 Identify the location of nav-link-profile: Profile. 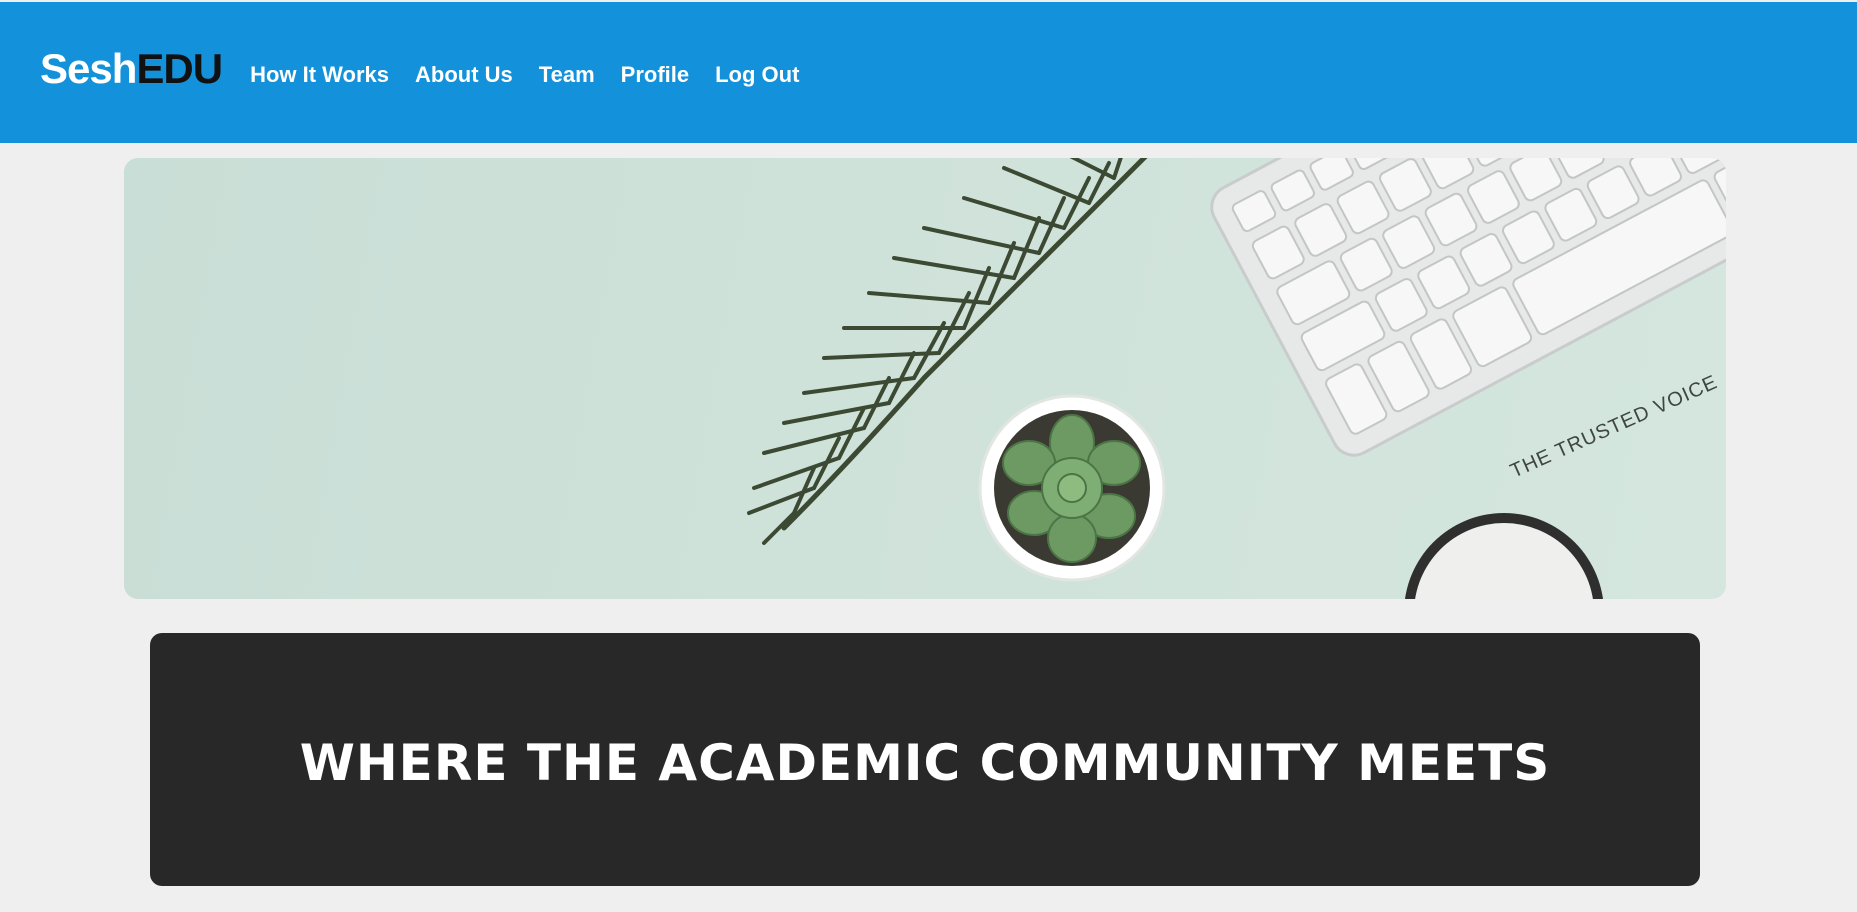
(655, 75).